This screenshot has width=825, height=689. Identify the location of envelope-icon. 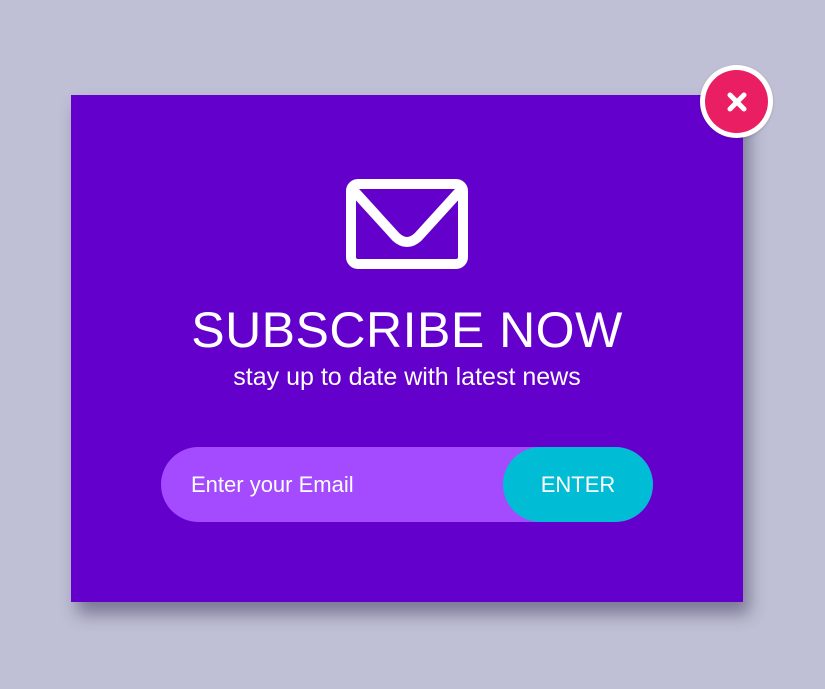
(407, 224).